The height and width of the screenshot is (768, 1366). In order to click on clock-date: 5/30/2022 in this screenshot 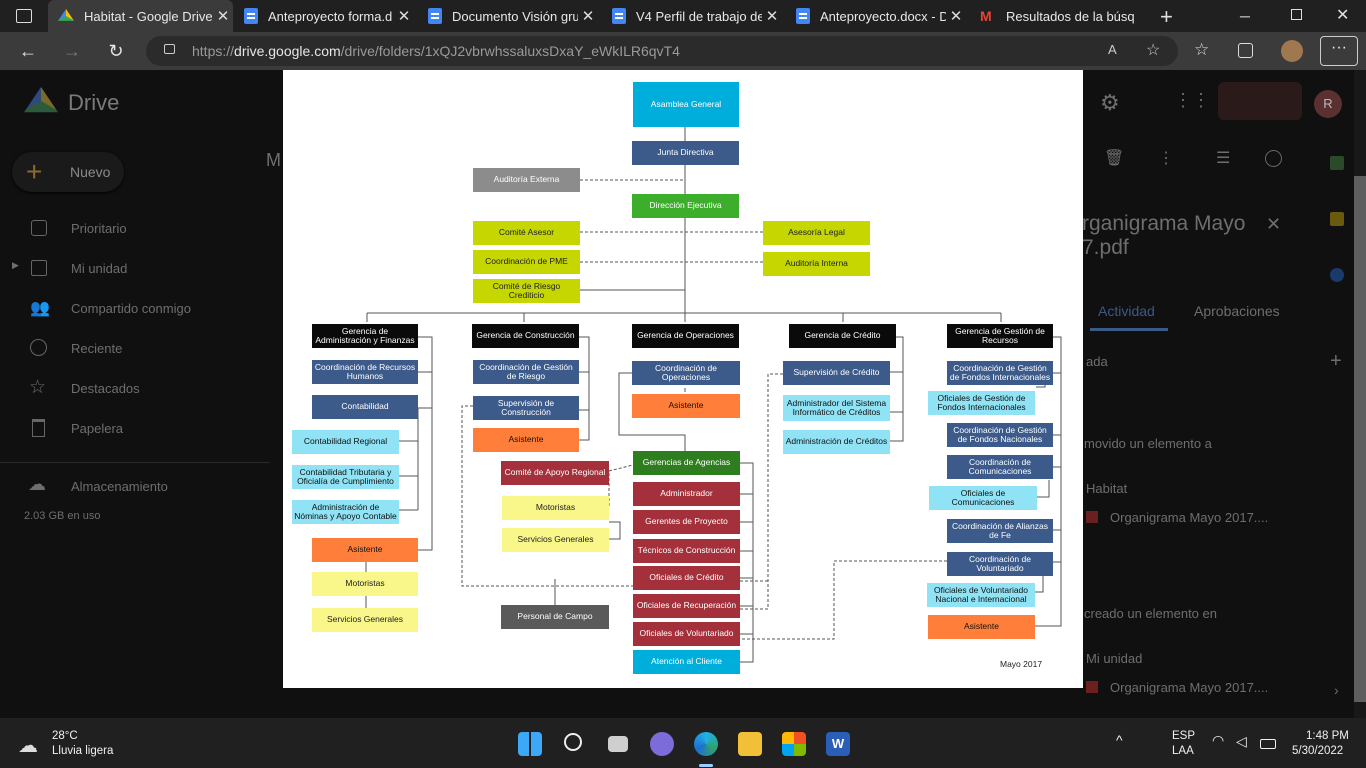, I will do `click(1317, 751)`.